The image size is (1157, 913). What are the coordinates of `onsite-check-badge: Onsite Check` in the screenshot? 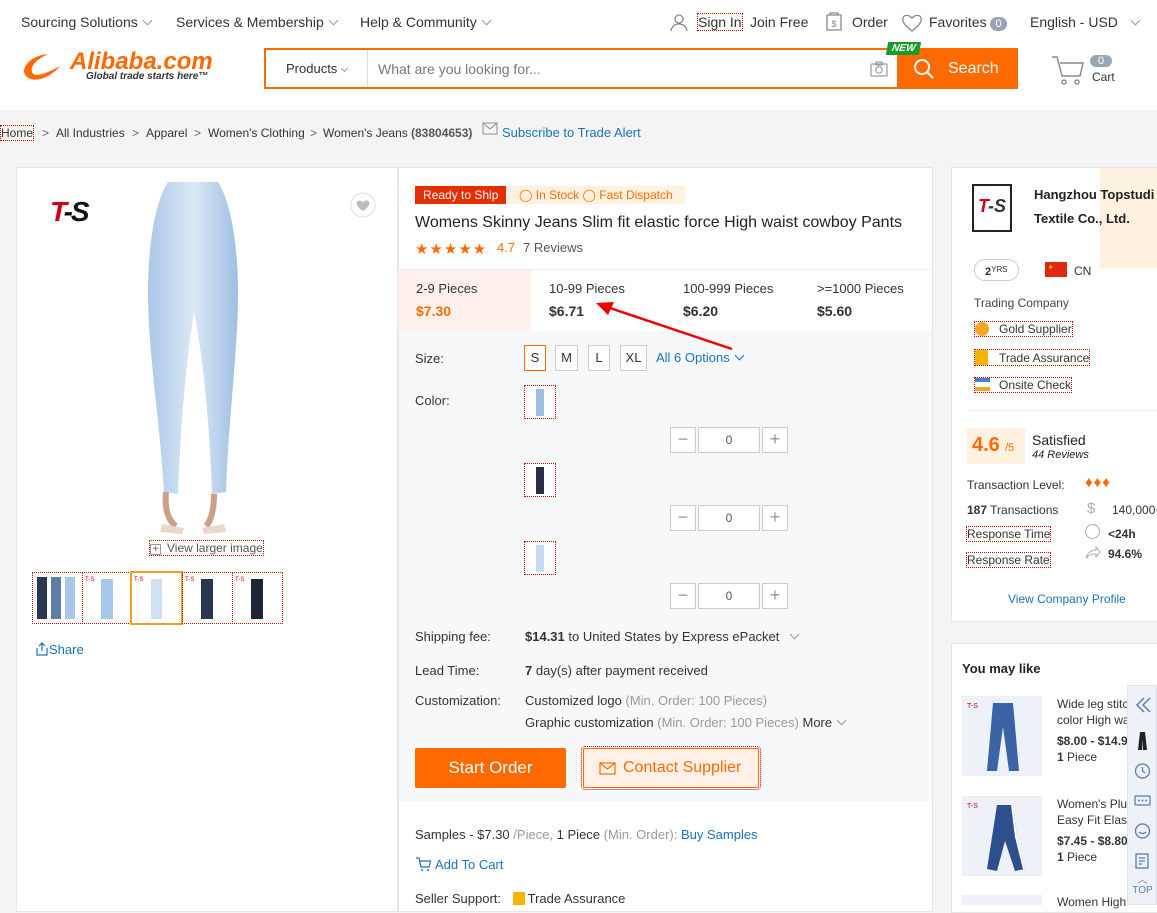 It's located at (1023, 385).